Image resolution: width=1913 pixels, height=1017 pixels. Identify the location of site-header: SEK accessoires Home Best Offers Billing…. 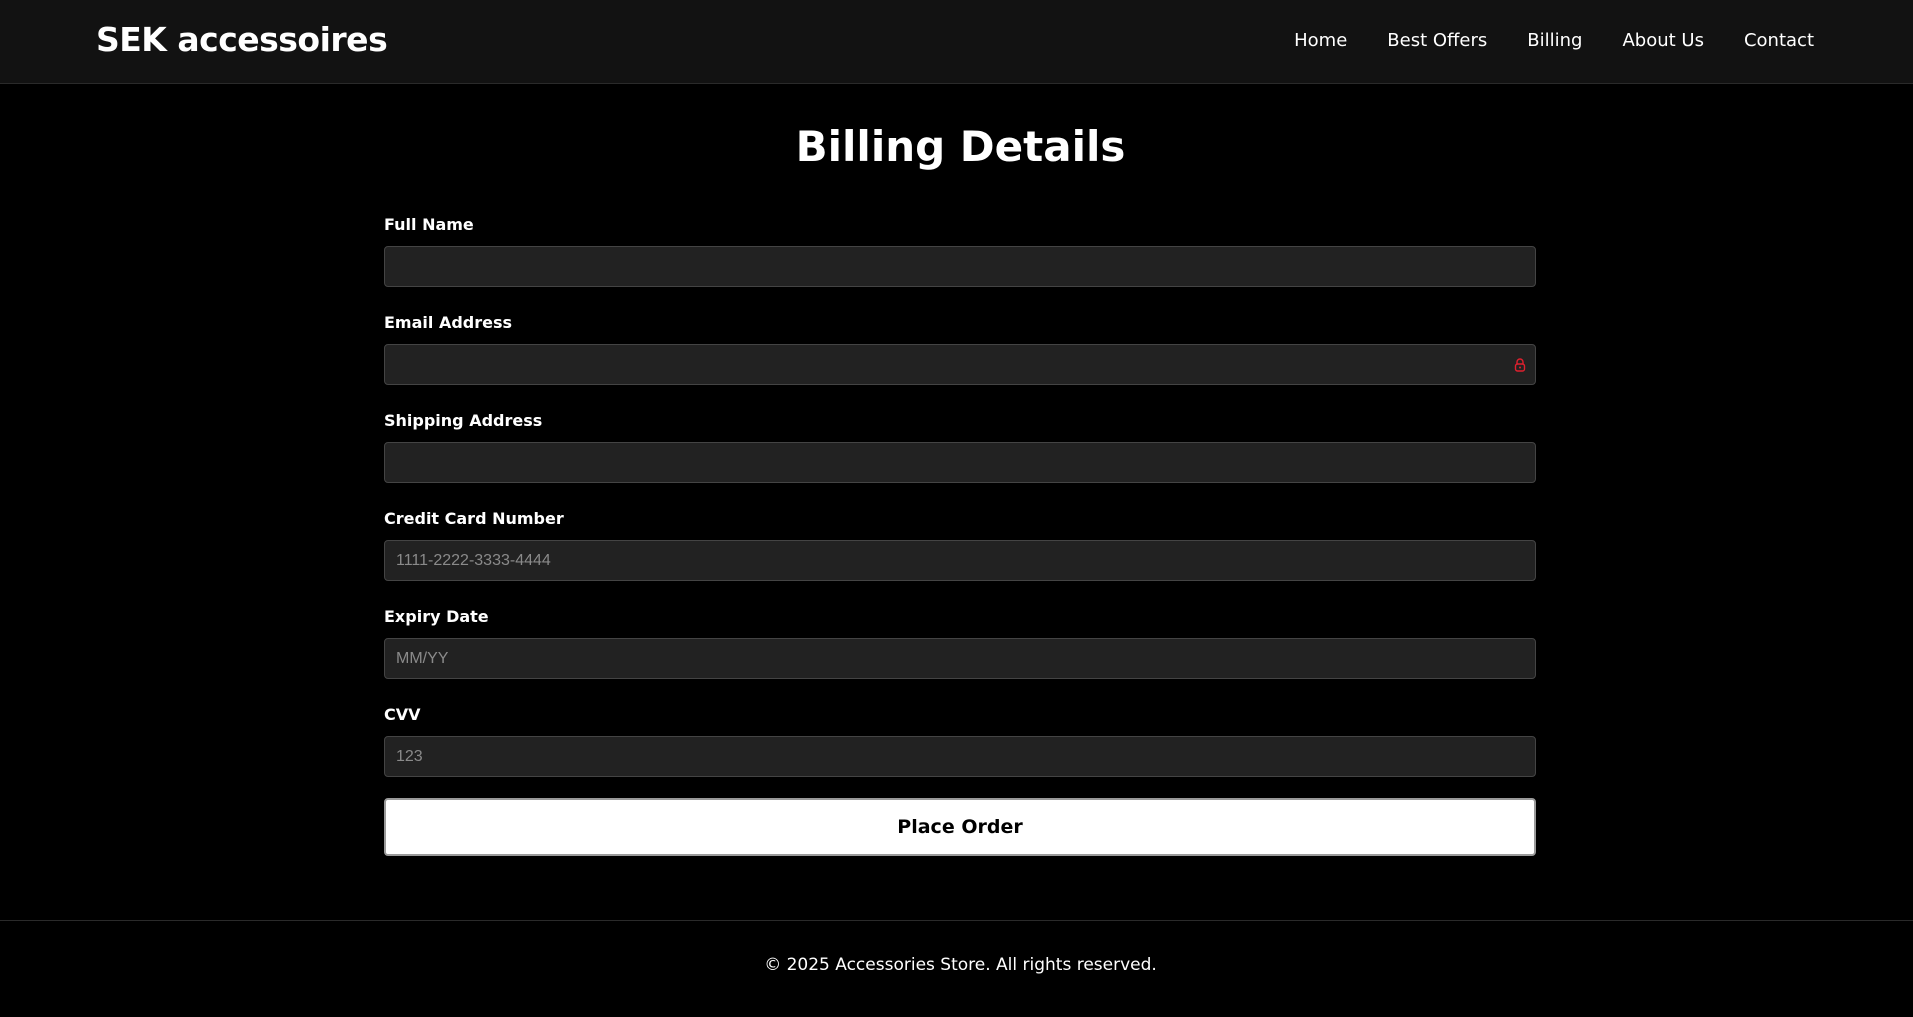
(956, 42).